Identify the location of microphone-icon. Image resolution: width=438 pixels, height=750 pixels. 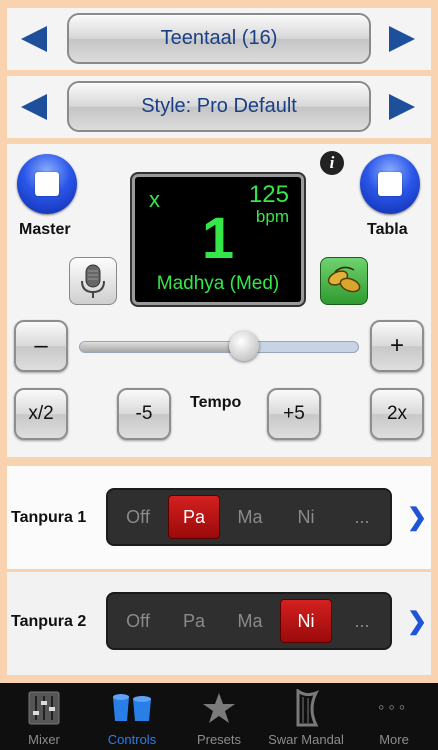
(93, 281).